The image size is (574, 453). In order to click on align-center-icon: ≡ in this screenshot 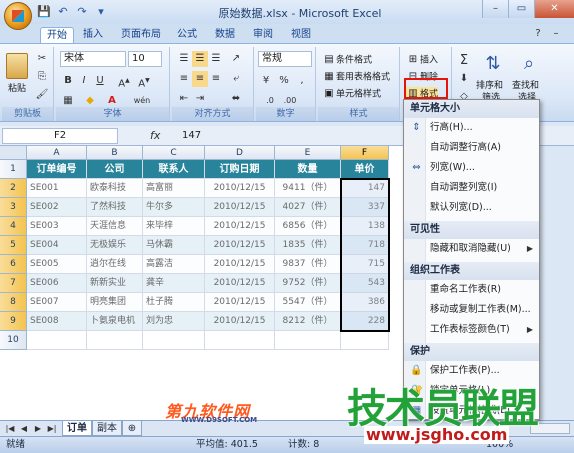, I will do `click(200, 79)`.